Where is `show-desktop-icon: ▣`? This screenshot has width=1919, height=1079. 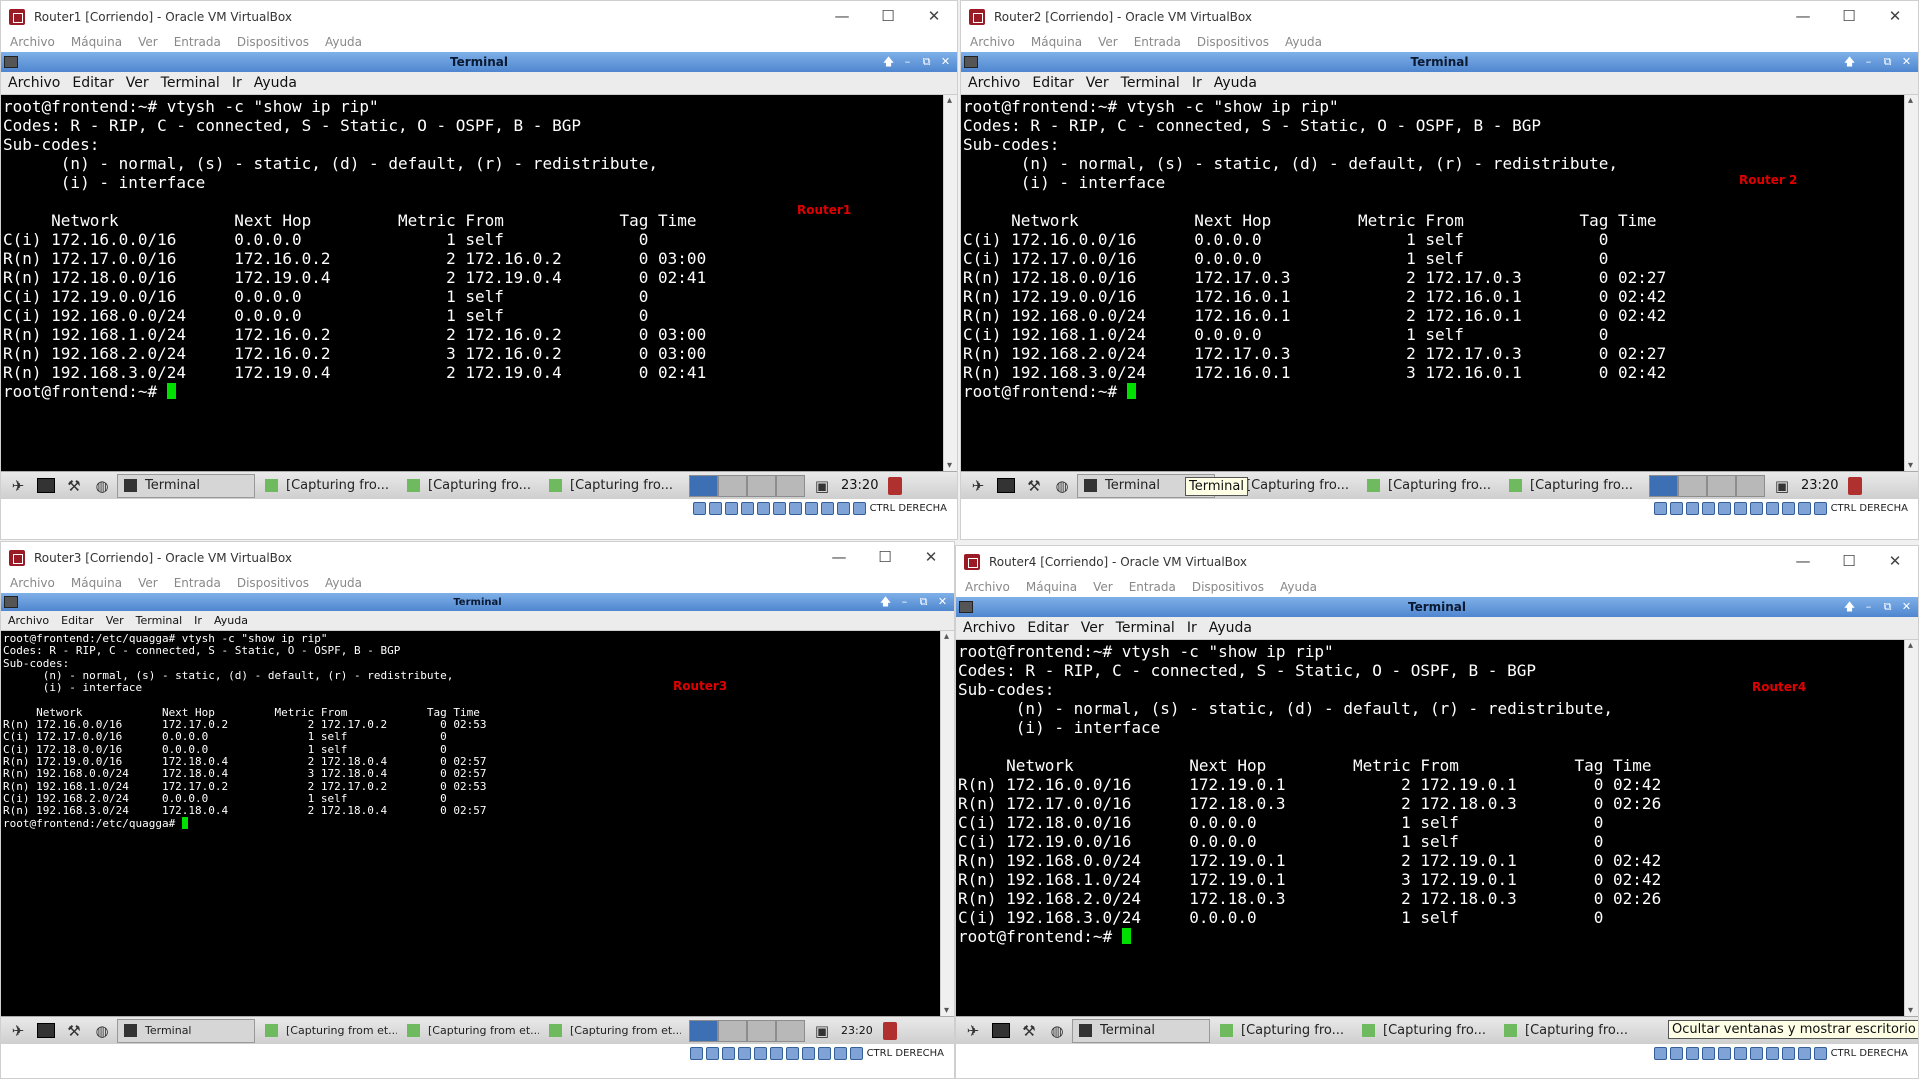 show-desktop-icon: ▣ is located at coordinates (822, 486).